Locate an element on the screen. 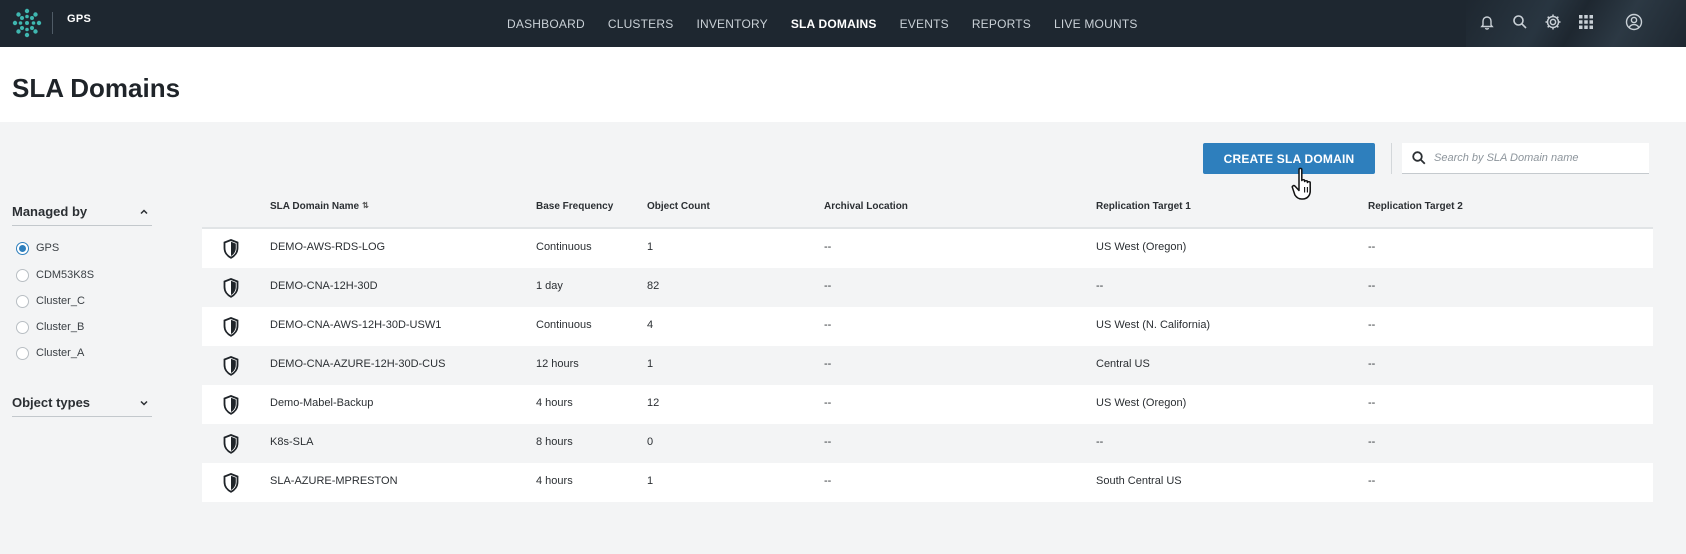 Image resolution: width=1686 pixels, height=554 pixels. app-name: GPS is located at coordinates (79, 19).